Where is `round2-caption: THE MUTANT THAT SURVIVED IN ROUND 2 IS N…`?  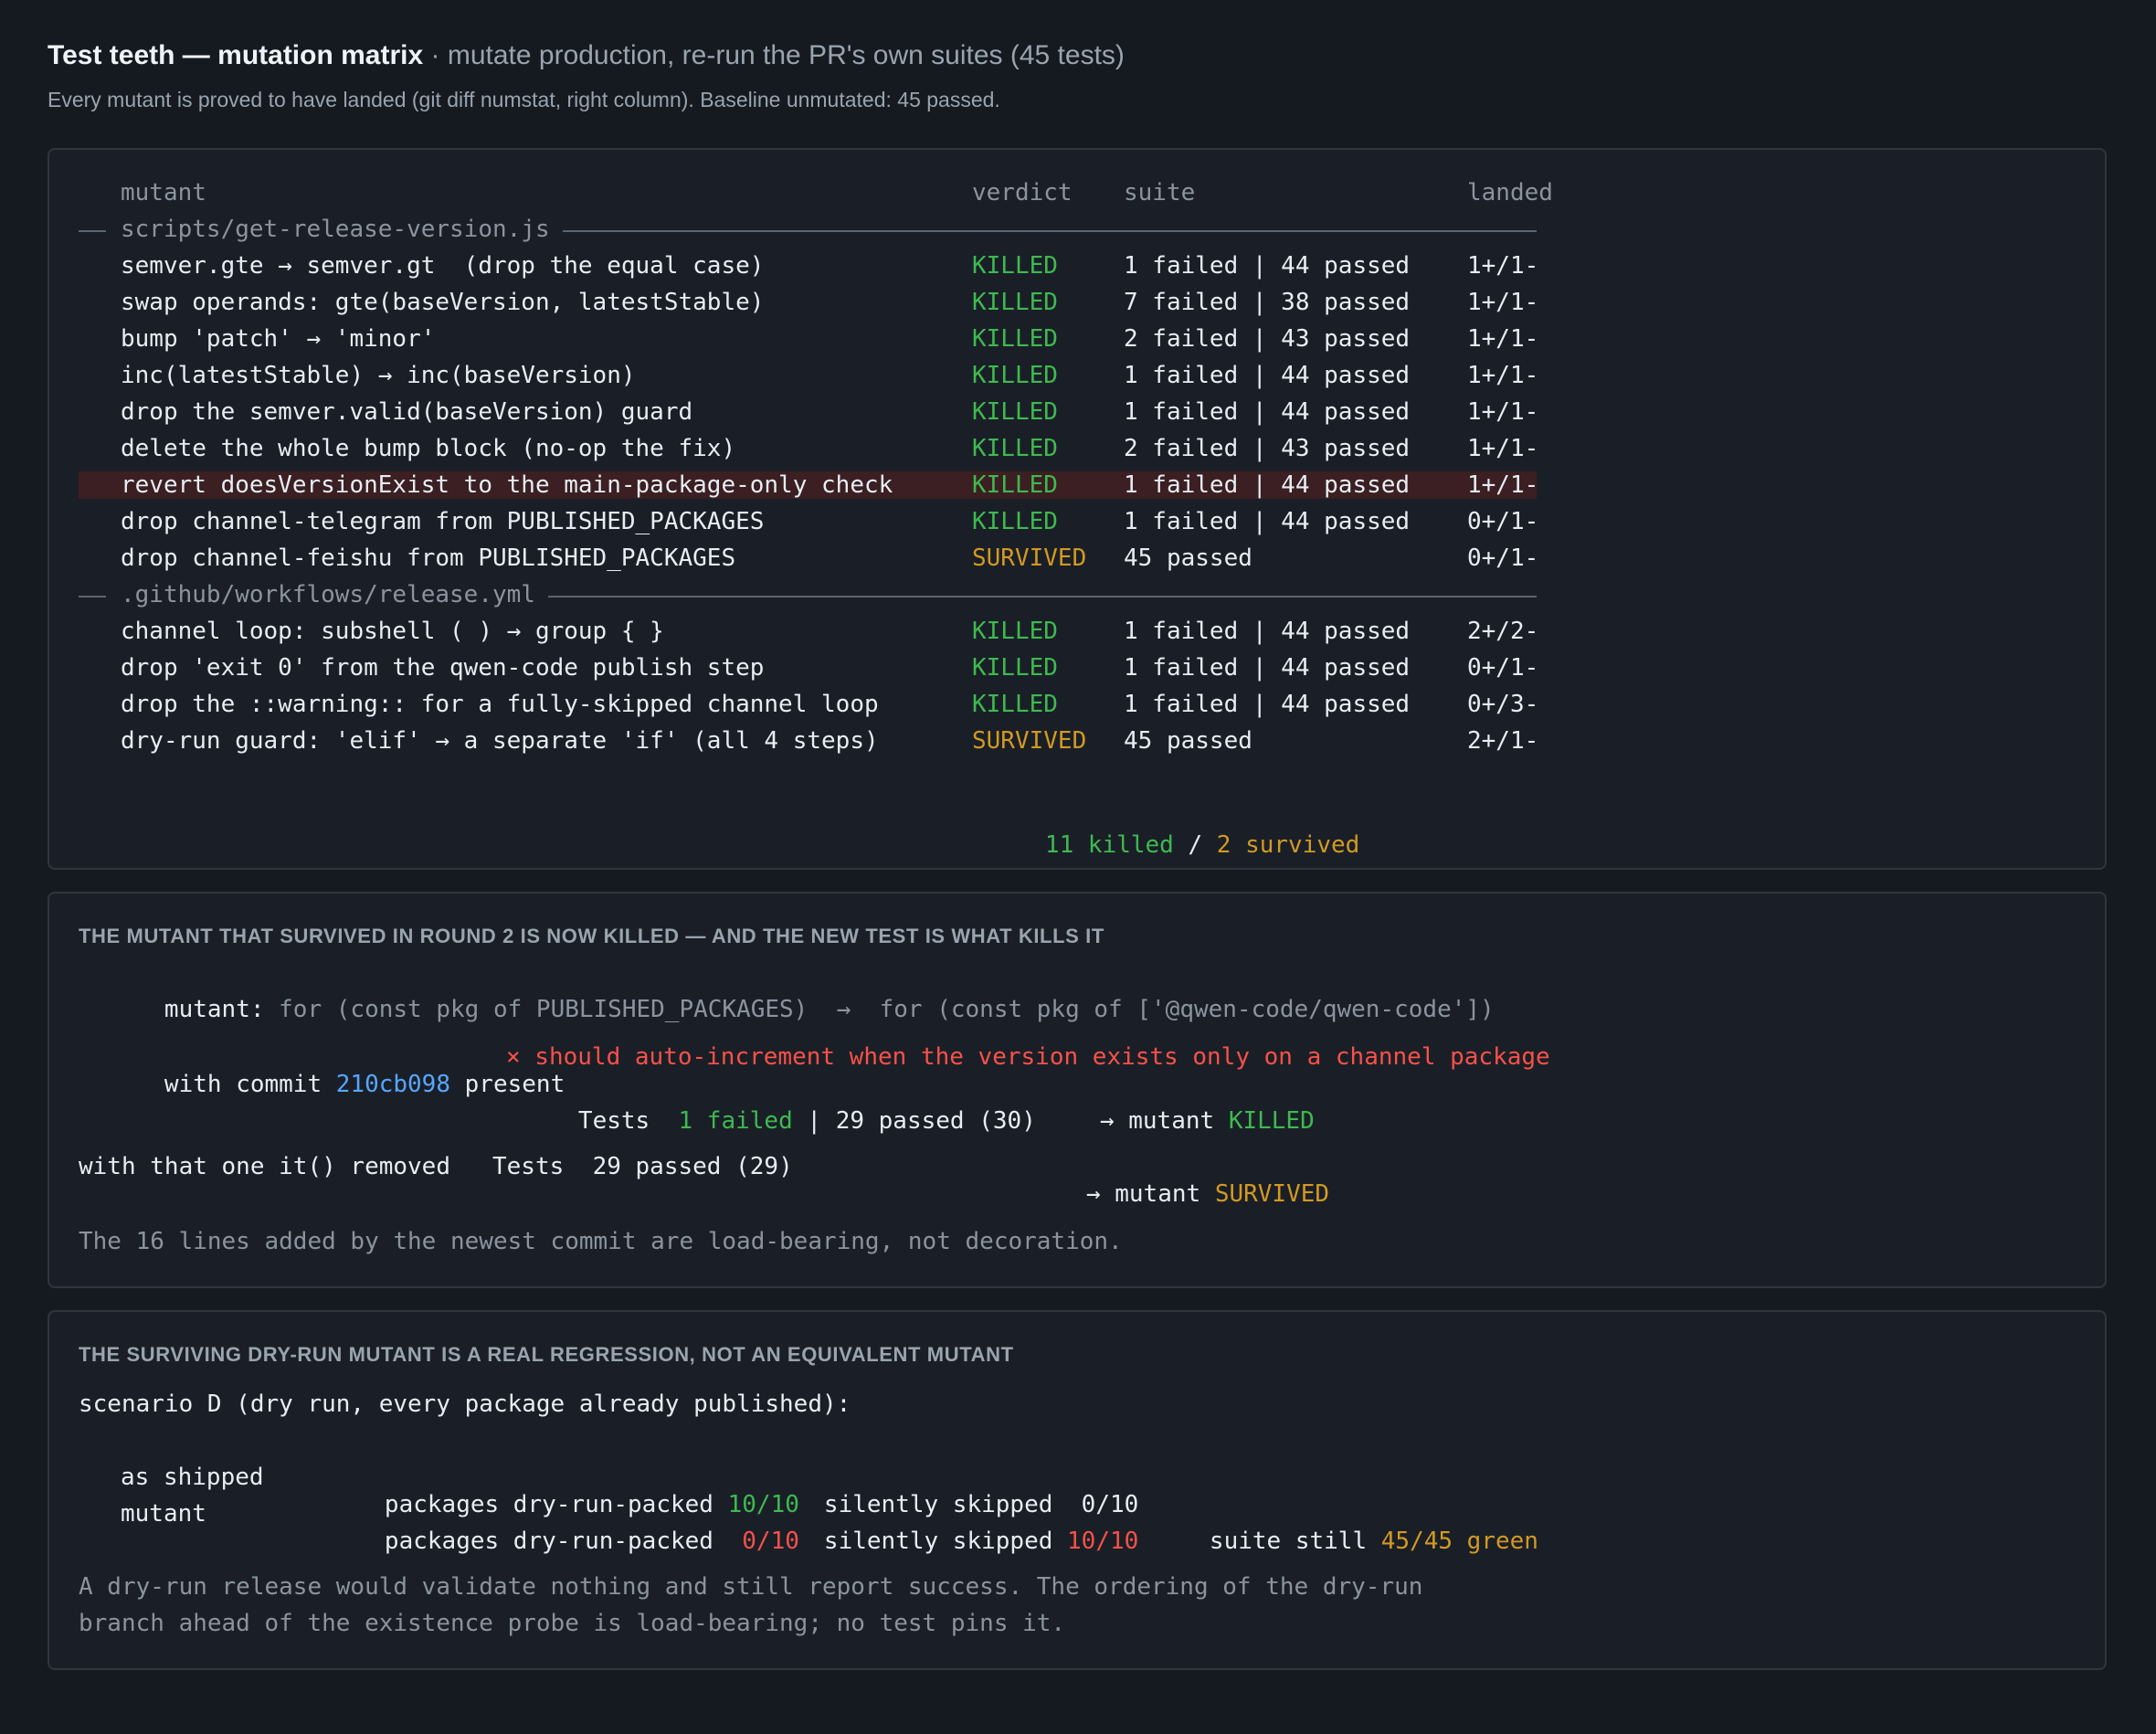 round2-caption: THE MUTANT THAT SURVIVED IN ROUND 2 IS N… is located at coordinates (591, 936).